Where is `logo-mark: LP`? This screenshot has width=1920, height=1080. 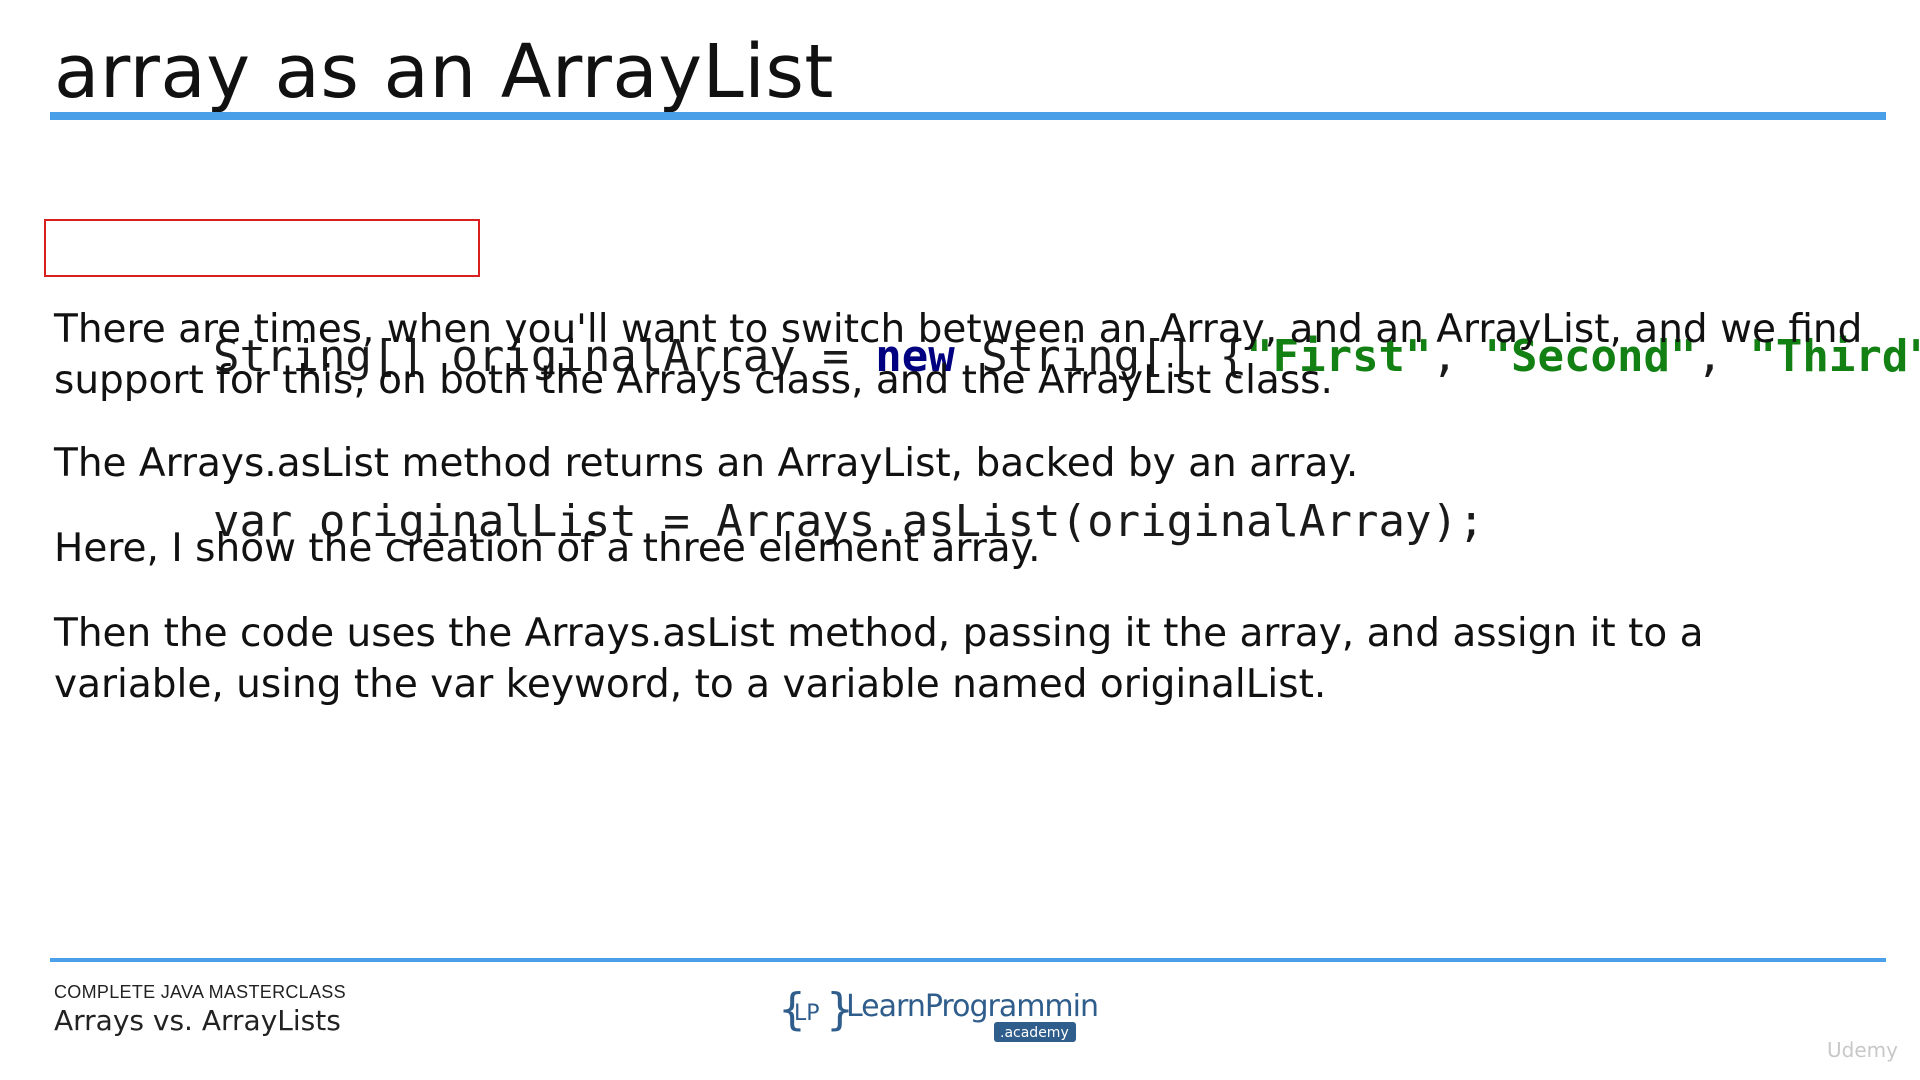 logo-mark: LP is located at coordinates (807, 1013).